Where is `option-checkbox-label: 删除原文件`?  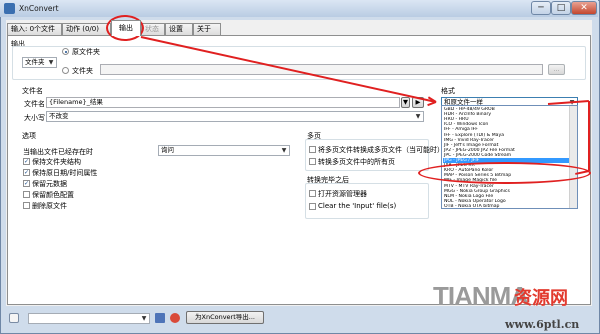
option-checkbox-label: 删除原文件 is located at coordinates (49, 206).